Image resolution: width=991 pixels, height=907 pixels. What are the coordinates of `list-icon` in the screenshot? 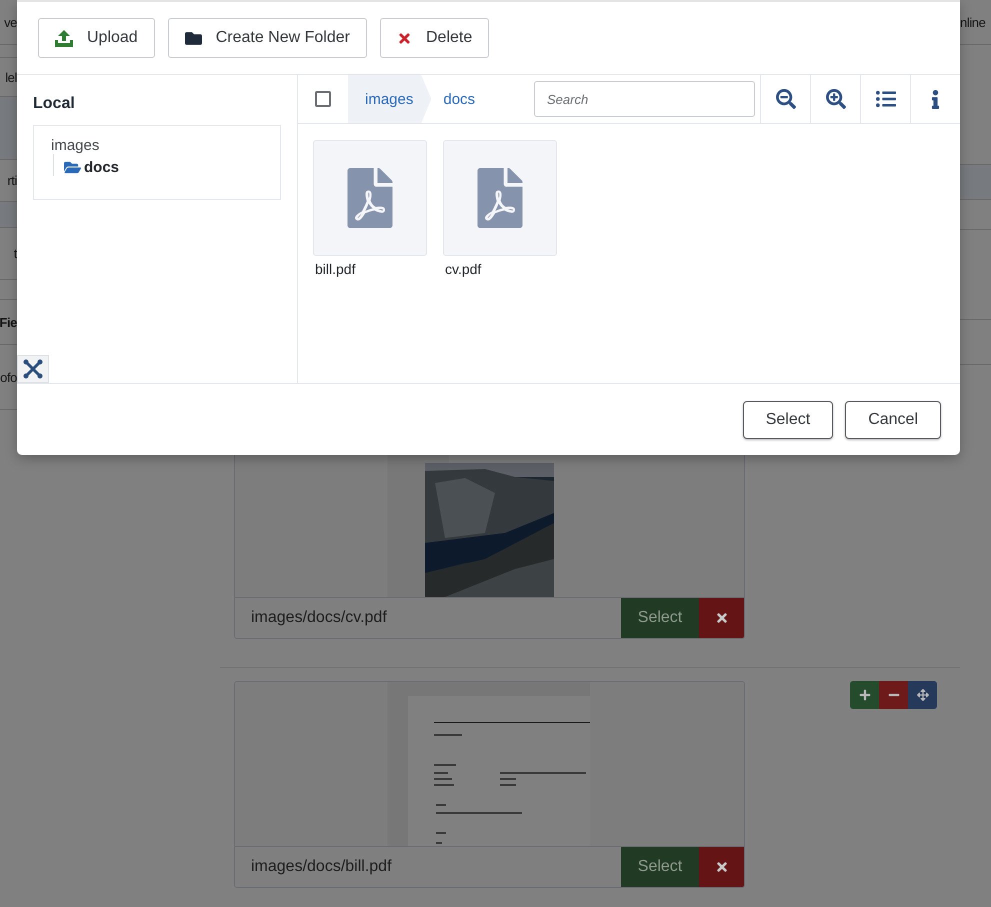 It's located at (886, 99).